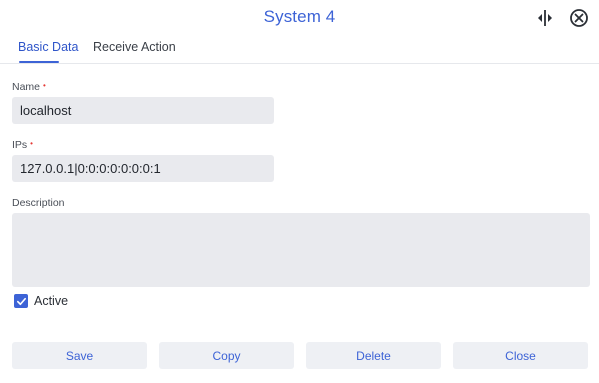 The width and height of the screenshot is (599, 383). I want to click on tab-bar: Basic Data Receive Action, so click(299, 50).